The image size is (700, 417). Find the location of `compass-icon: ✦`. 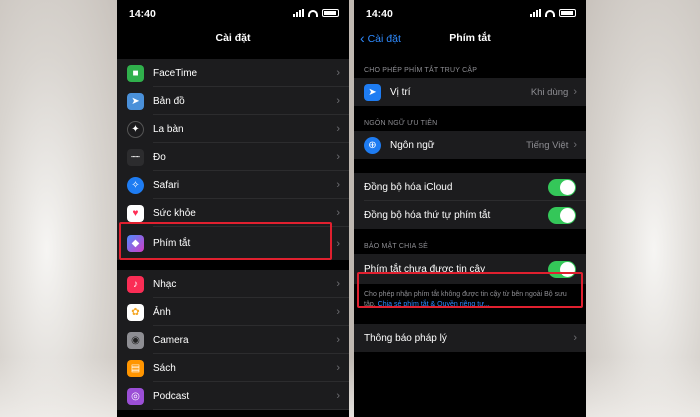

compass-icon: ✦ is located at coordinates (135, 129).